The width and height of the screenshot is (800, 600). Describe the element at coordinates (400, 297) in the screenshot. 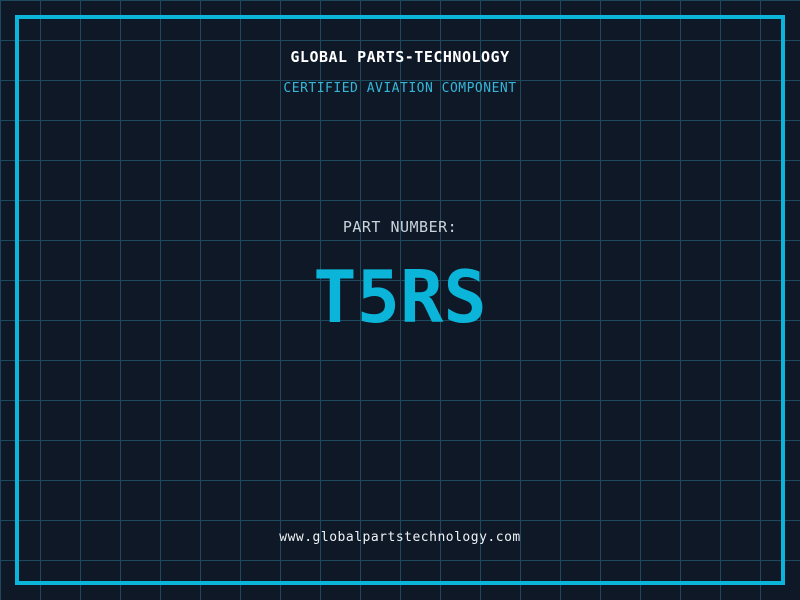

I see `part-number-value: T5RS` at that location.